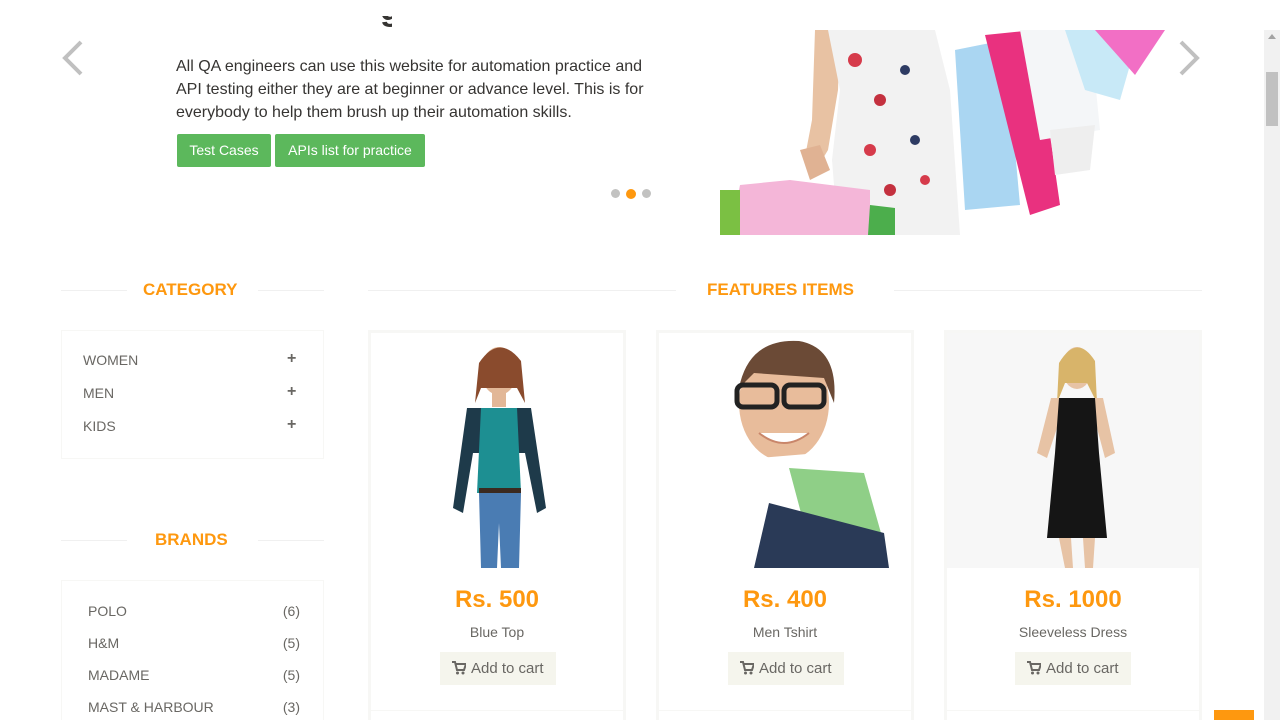 Image resolution: width=1280 pixels, height=720 pixels. What do you see at coordinates (1048, 290) in the screenshot?
I see `features-title-rule-right` at bounding box center [1048, 290].